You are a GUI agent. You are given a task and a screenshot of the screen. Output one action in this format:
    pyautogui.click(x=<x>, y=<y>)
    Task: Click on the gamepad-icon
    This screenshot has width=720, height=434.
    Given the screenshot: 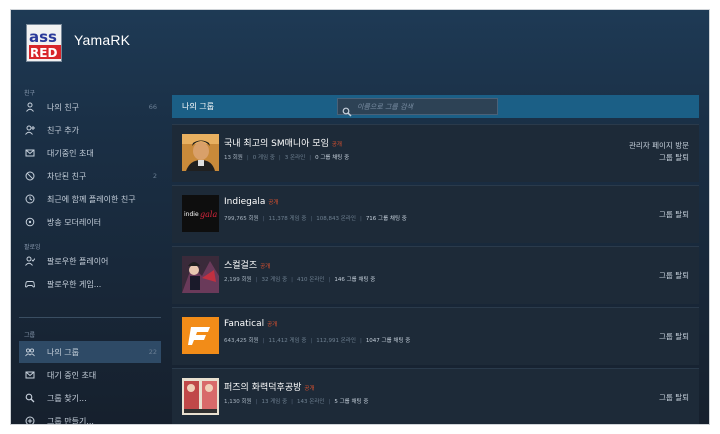 What is the action you would take?
    pyautogui.click(x=30, y=284)
    